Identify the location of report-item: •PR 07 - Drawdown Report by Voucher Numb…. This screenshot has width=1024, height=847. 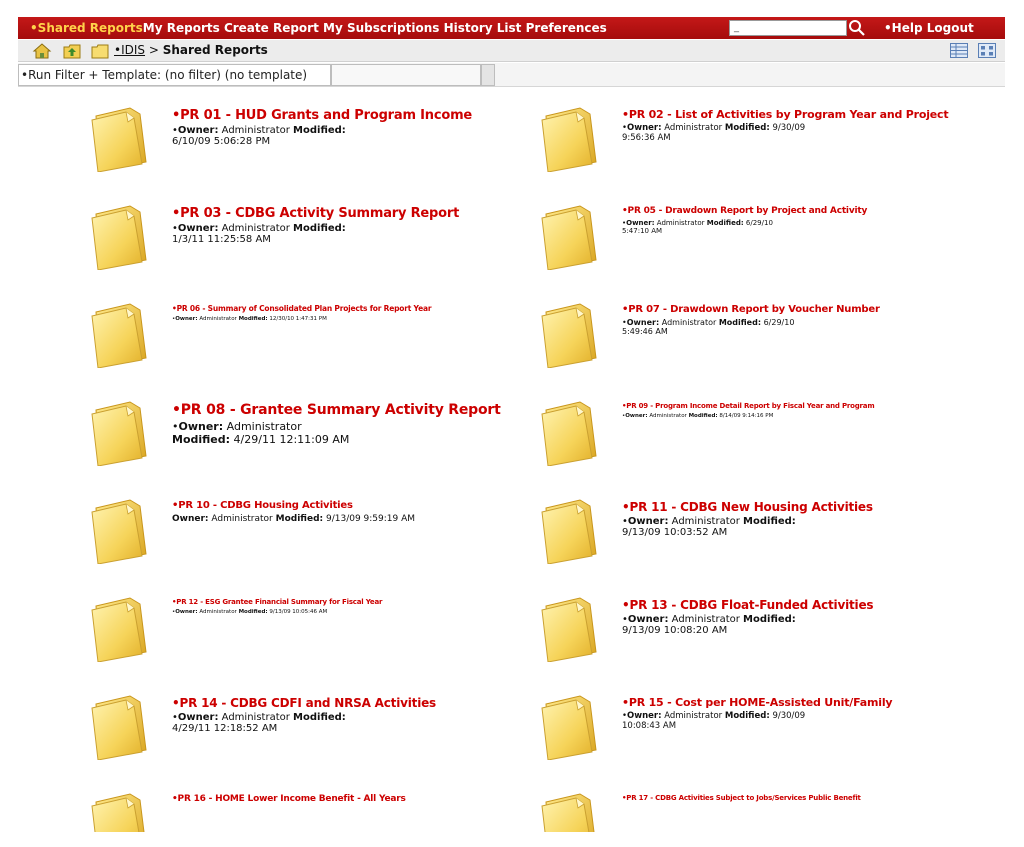
(755, 348).